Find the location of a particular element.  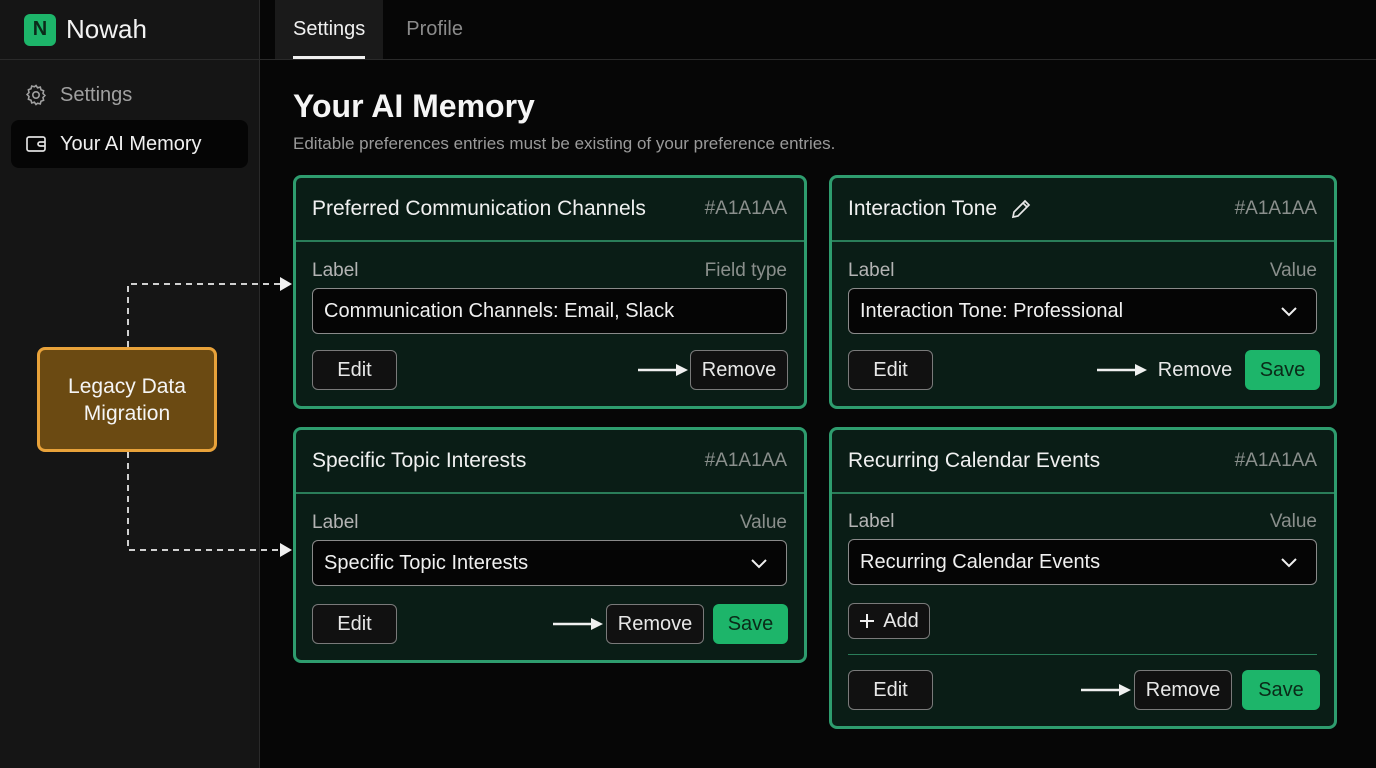

select-value: Recurring Calendar Events is located at coordinates (980, 561).